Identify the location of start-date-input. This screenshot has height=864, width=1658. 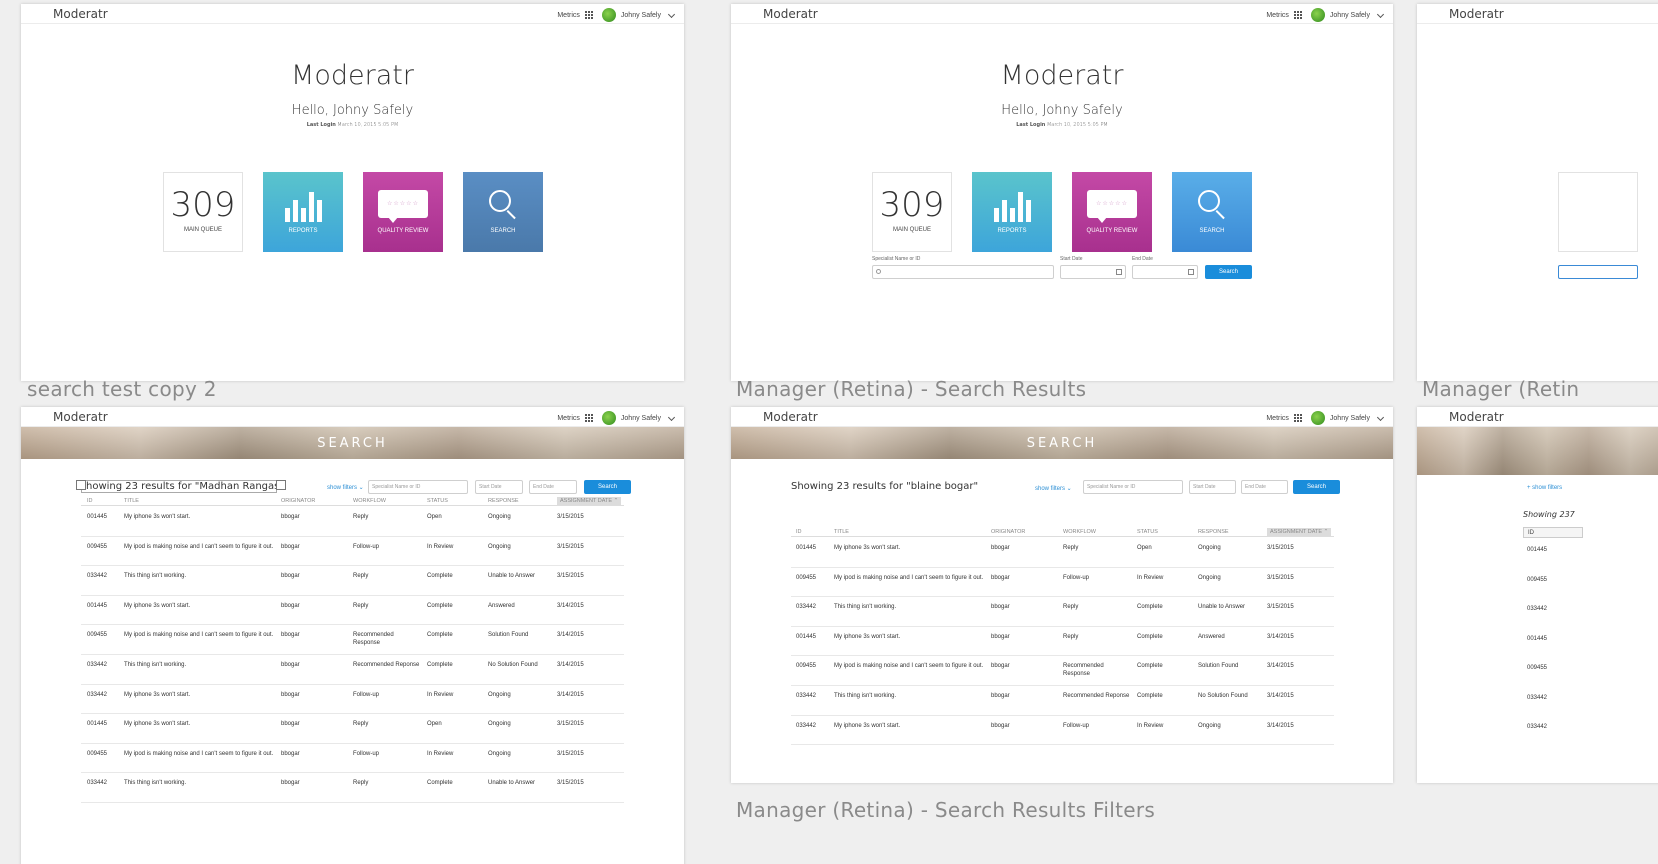
(1093, 272).